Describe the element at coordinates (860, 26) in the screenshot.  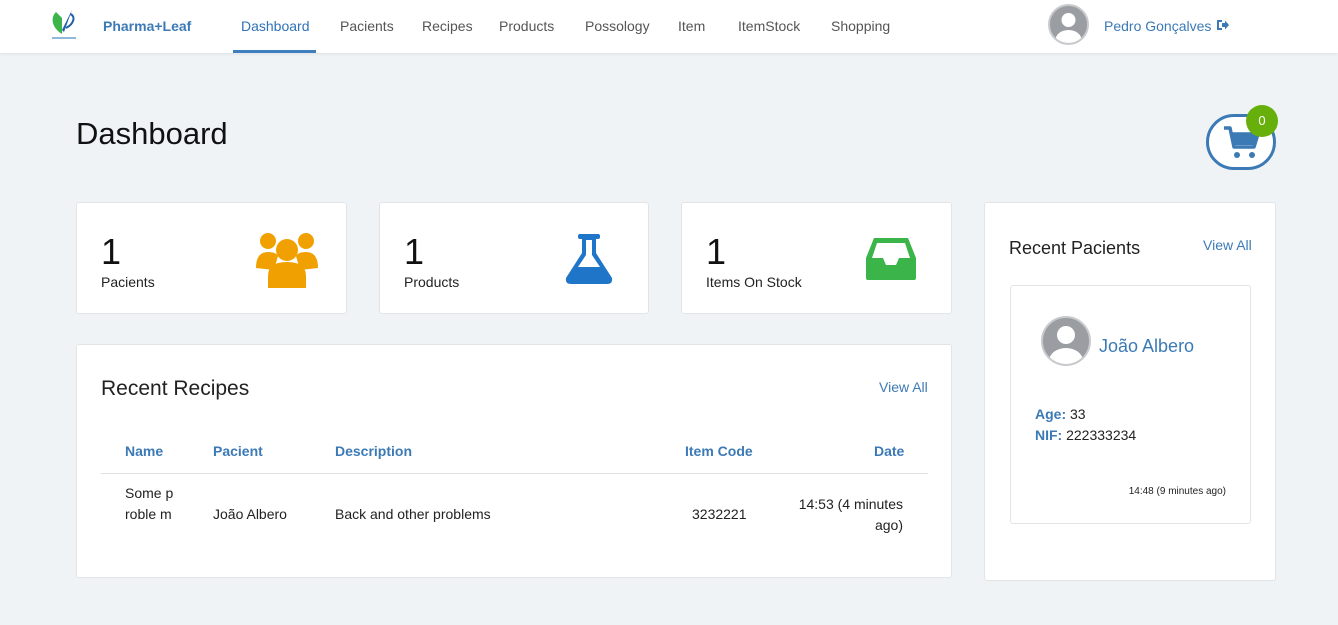
I see `nav-shopping: Shopping` at that location.